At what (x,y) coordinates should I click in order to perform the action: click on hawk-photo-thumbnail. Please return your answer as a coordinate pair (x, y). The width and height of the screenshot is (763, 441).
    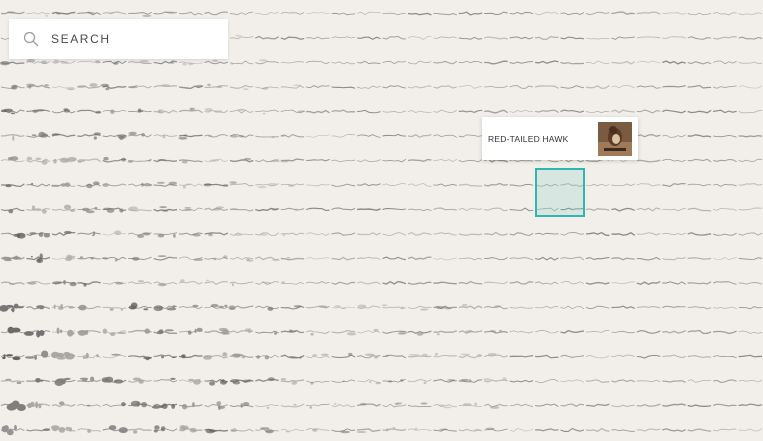
    Looking at the image, I should click on (615, 138).